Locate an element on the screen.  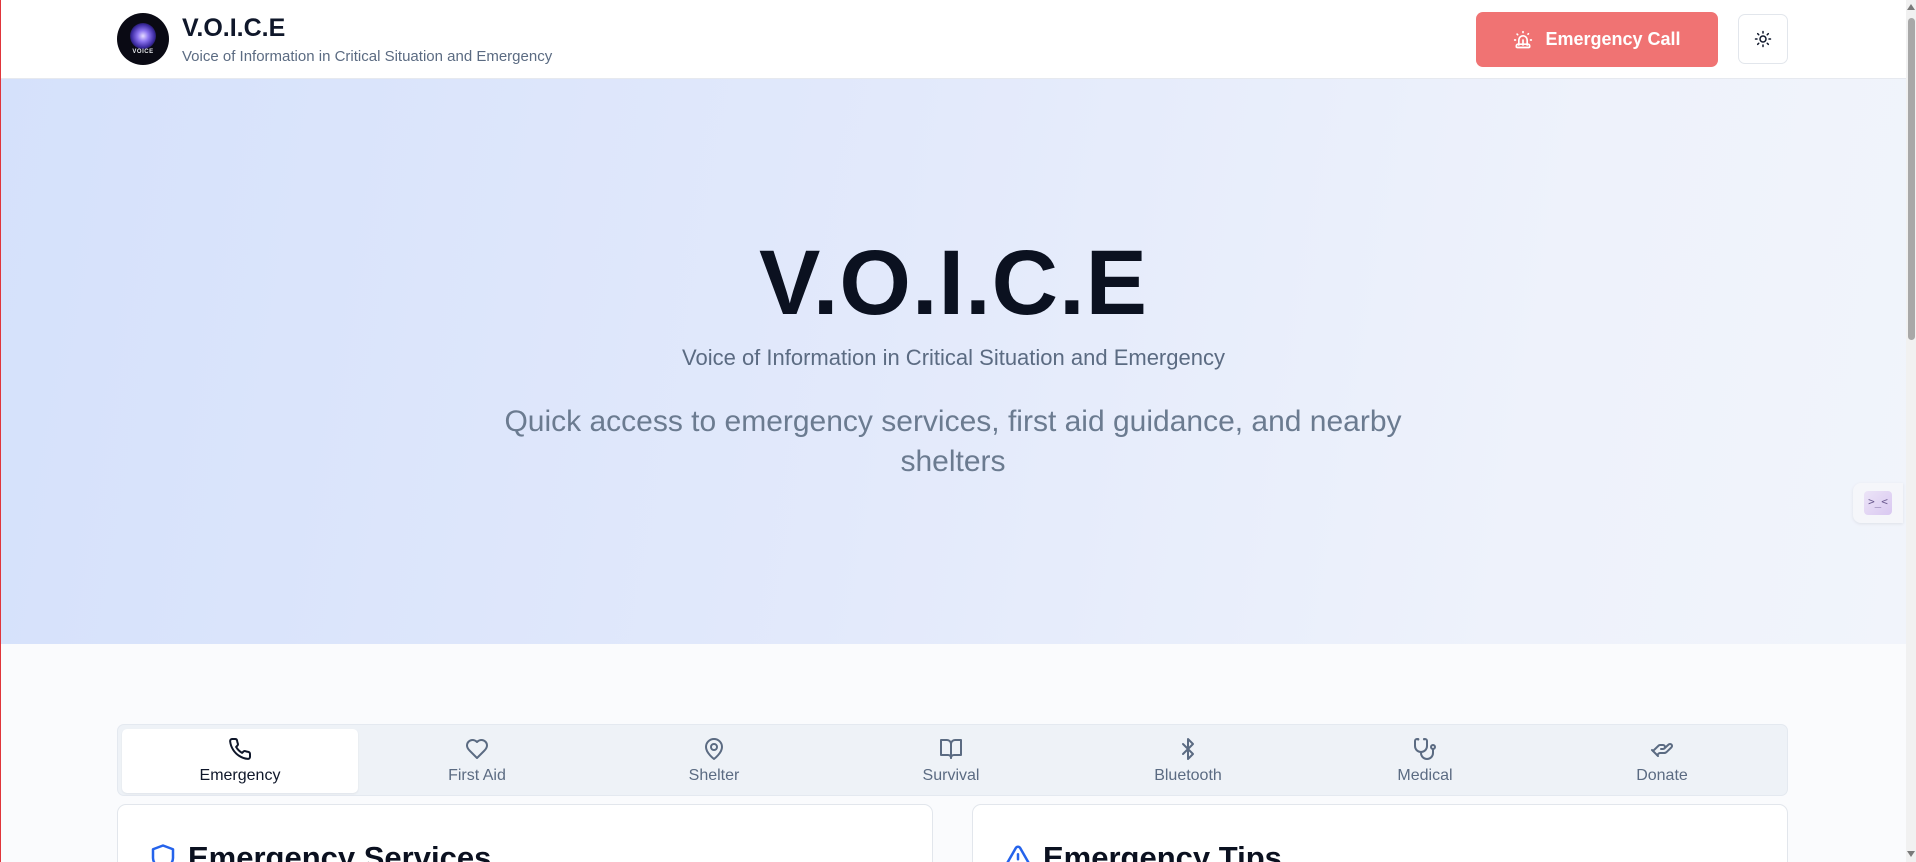
assistant-face-icon: >_< is located at coordinates (1878, 503).